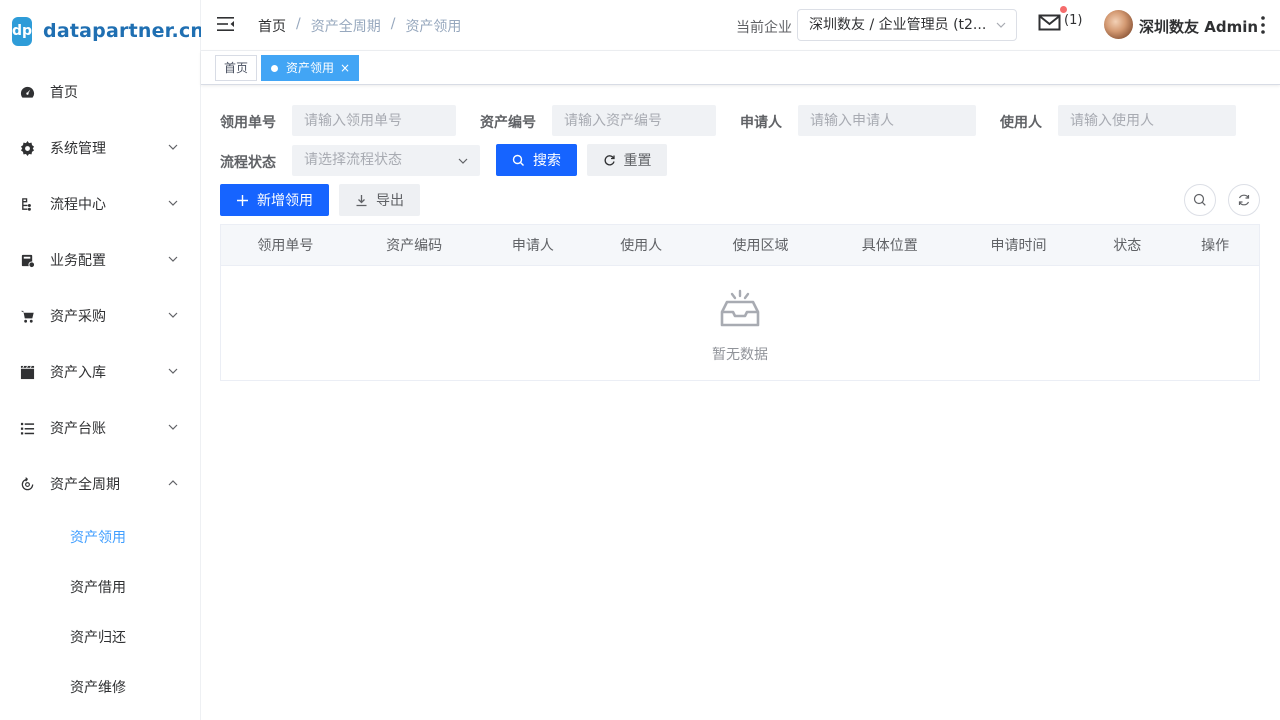  Describe the element at coordinates (1050, 23) in the screenshot. I see `mail-icon` at that location.